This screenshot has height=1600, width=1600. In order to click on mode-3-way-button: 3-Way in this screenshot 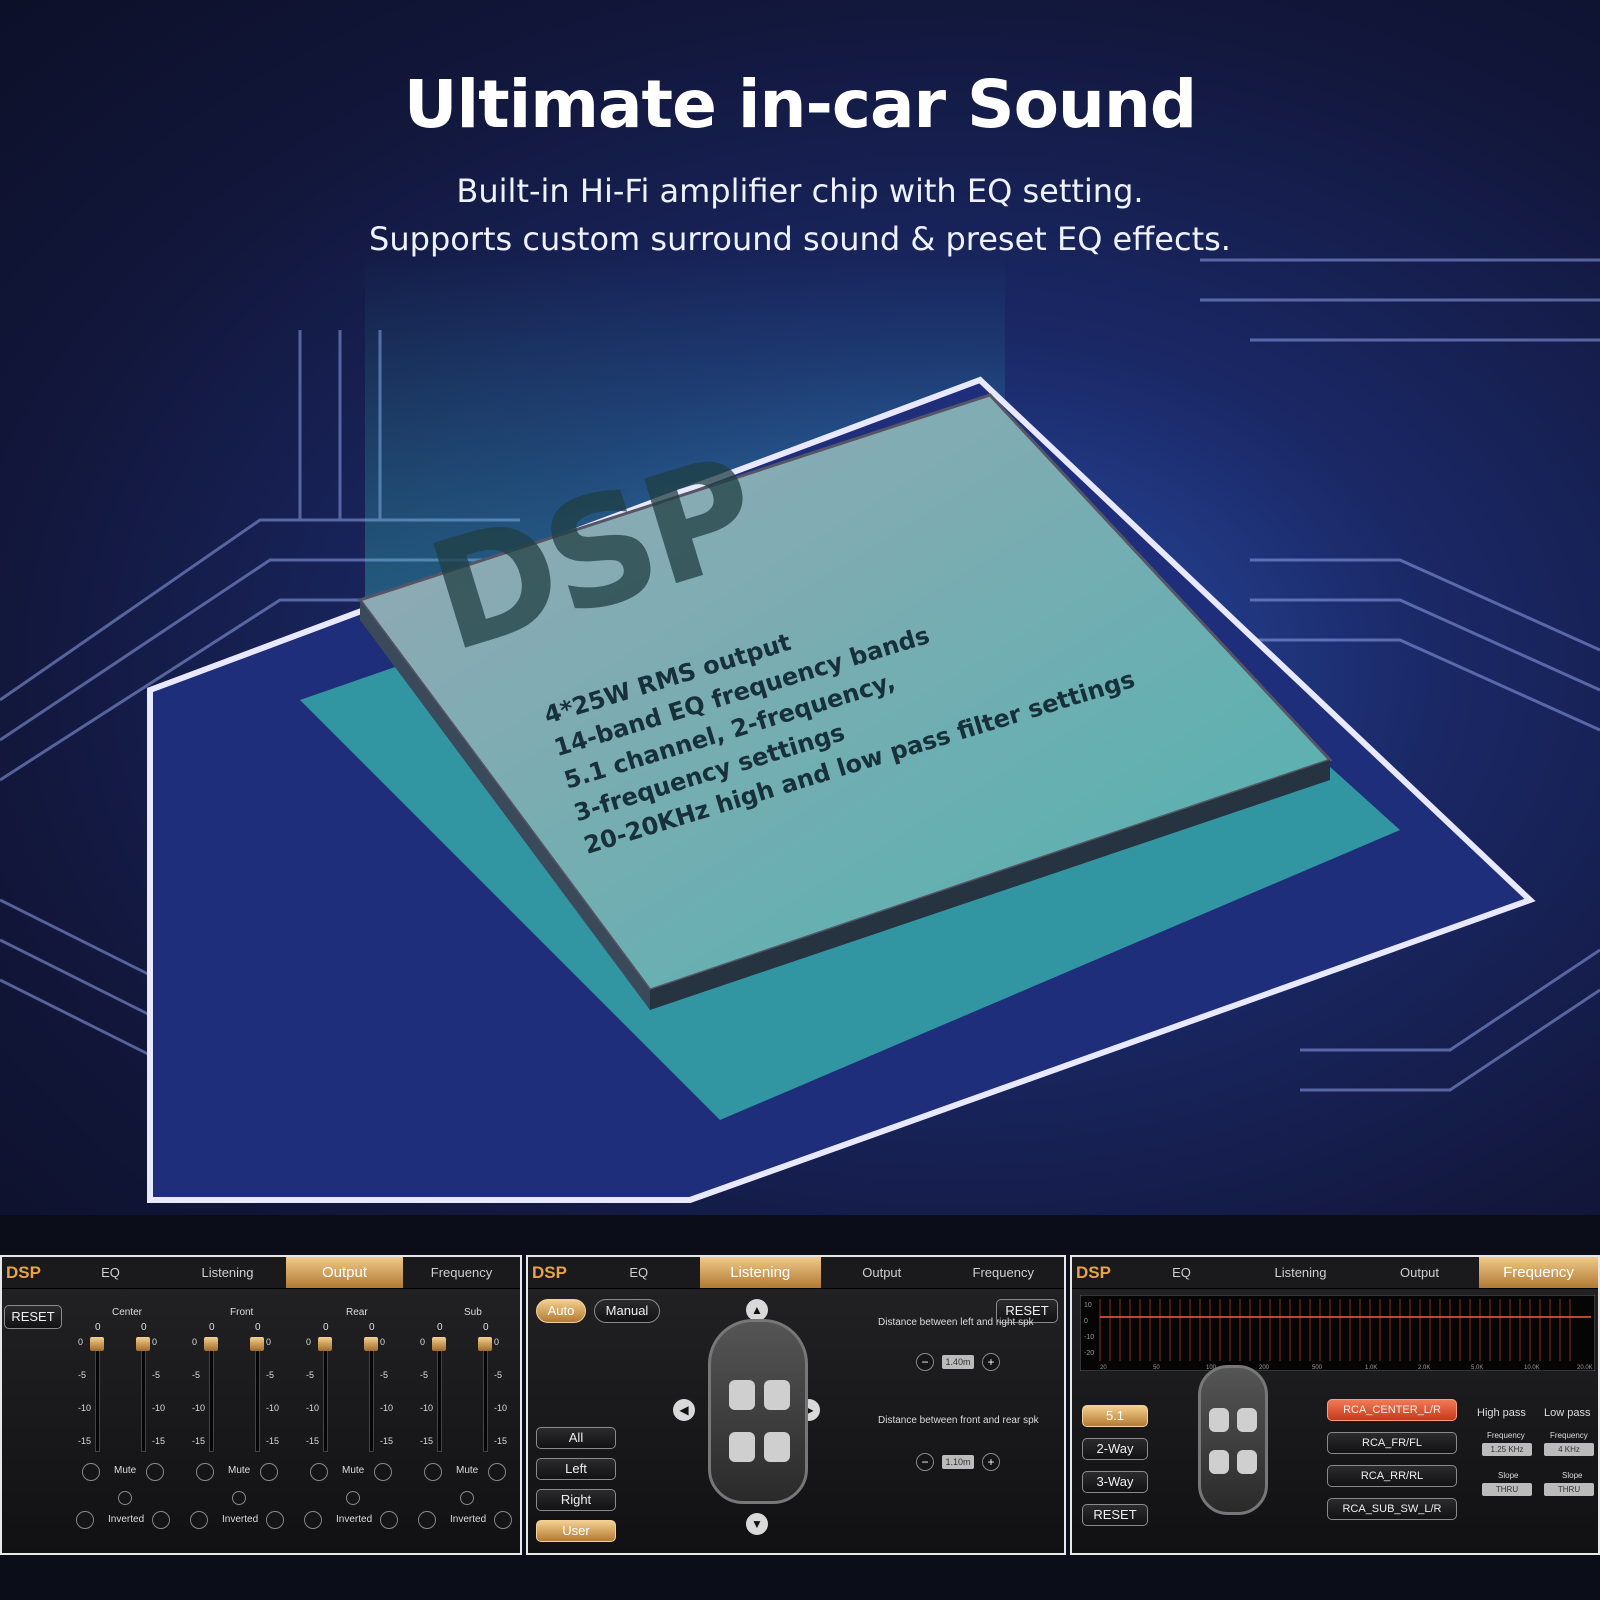, I will do `click(1115, 1482)`.